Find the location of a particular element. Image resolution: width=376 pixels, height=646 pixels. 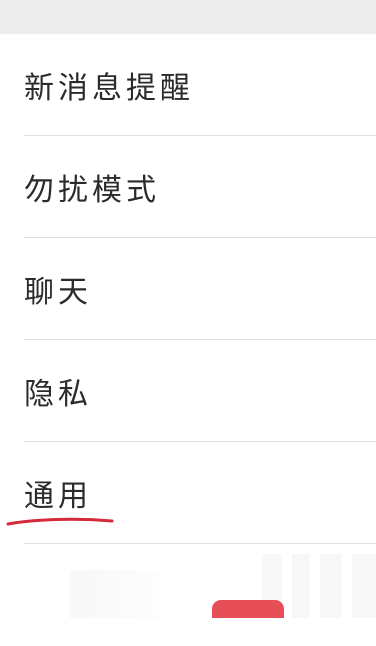

annotation-highlight is located at coordinates (248, 609).